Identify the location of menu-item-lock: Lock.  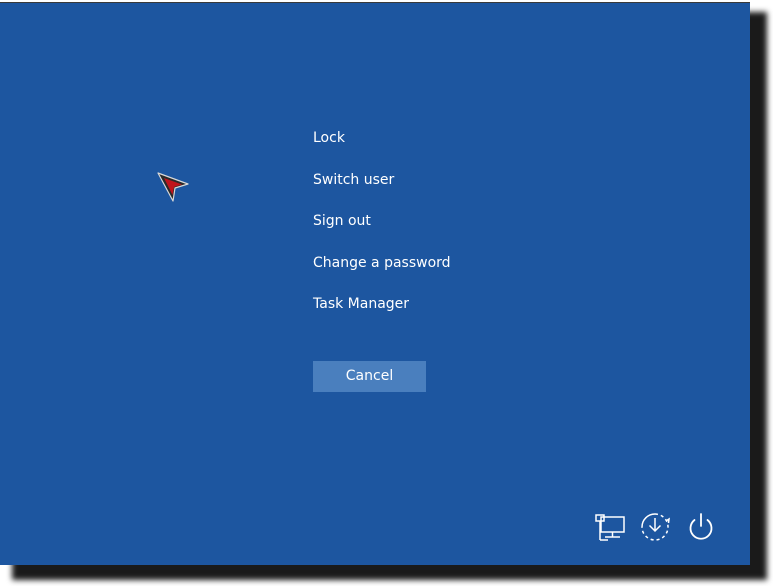
(382, 150).